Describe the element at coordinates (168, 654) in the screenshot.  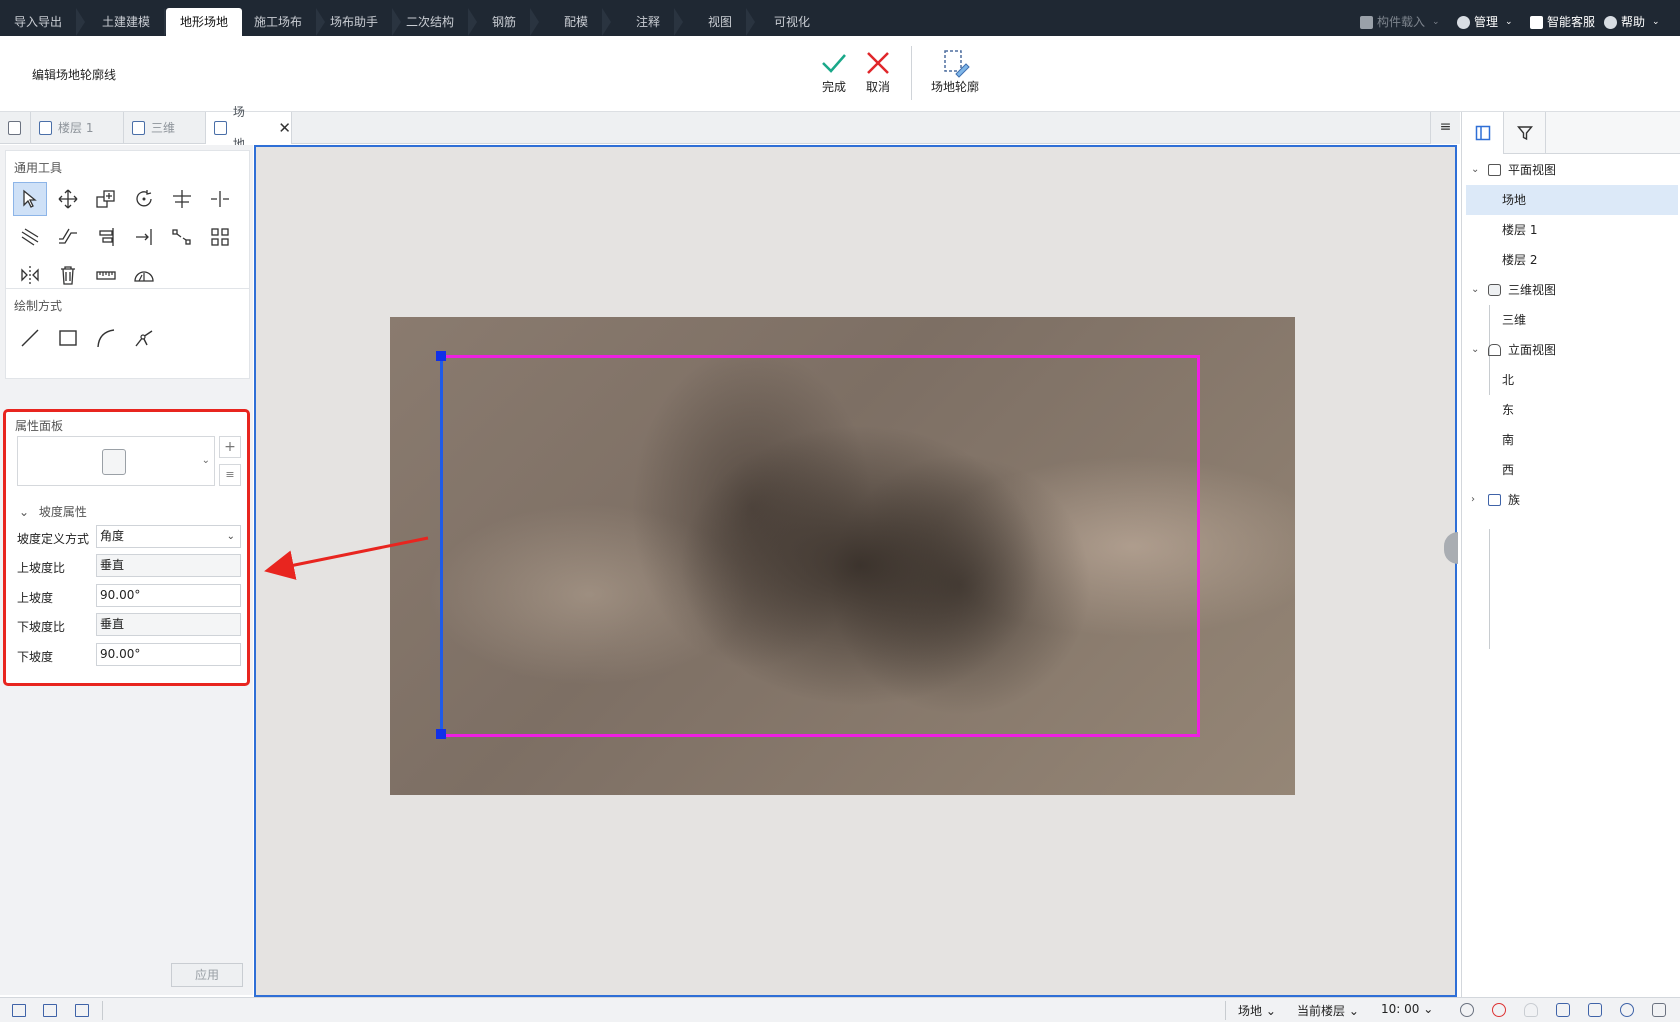
I see `lower-slope-input: 90.00°` at that location.